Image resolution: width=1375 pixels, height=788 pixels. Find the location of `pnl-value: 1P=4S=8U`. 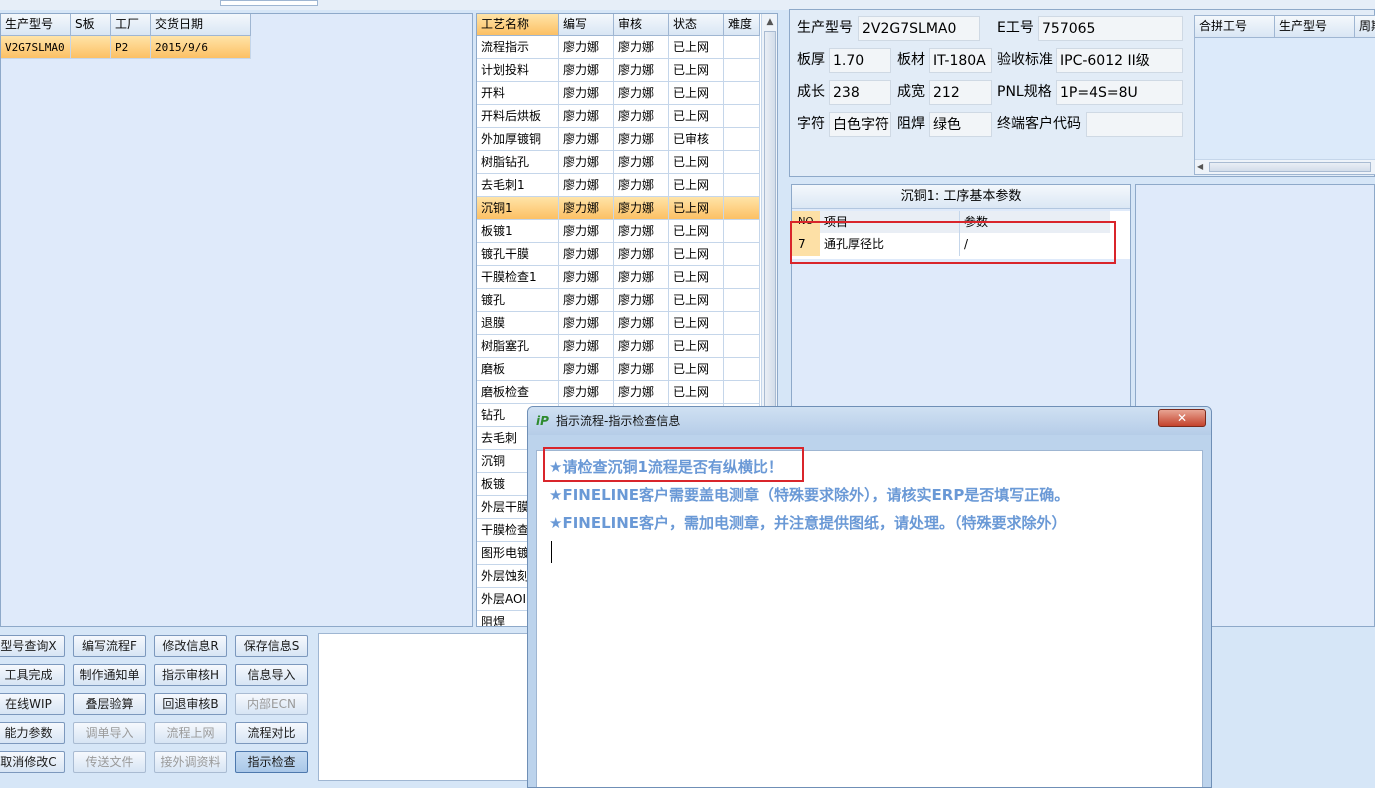

pnl-value: 1P=4S=8U is located at coordinates (1119, 92).